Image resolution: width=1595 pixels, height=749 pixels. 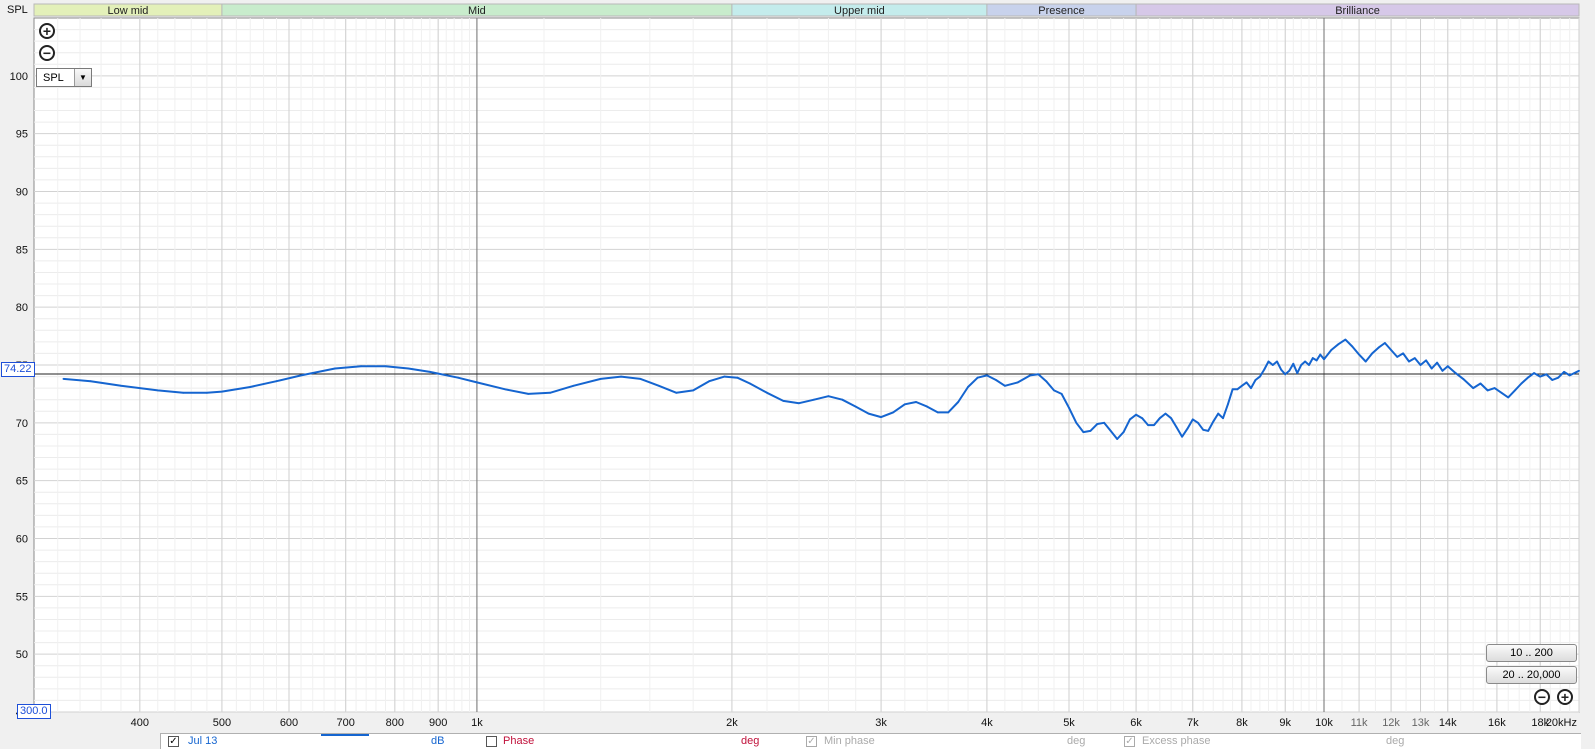 I want to click on zoom-in-vertical-icon: +, so click(x=47, y=31).